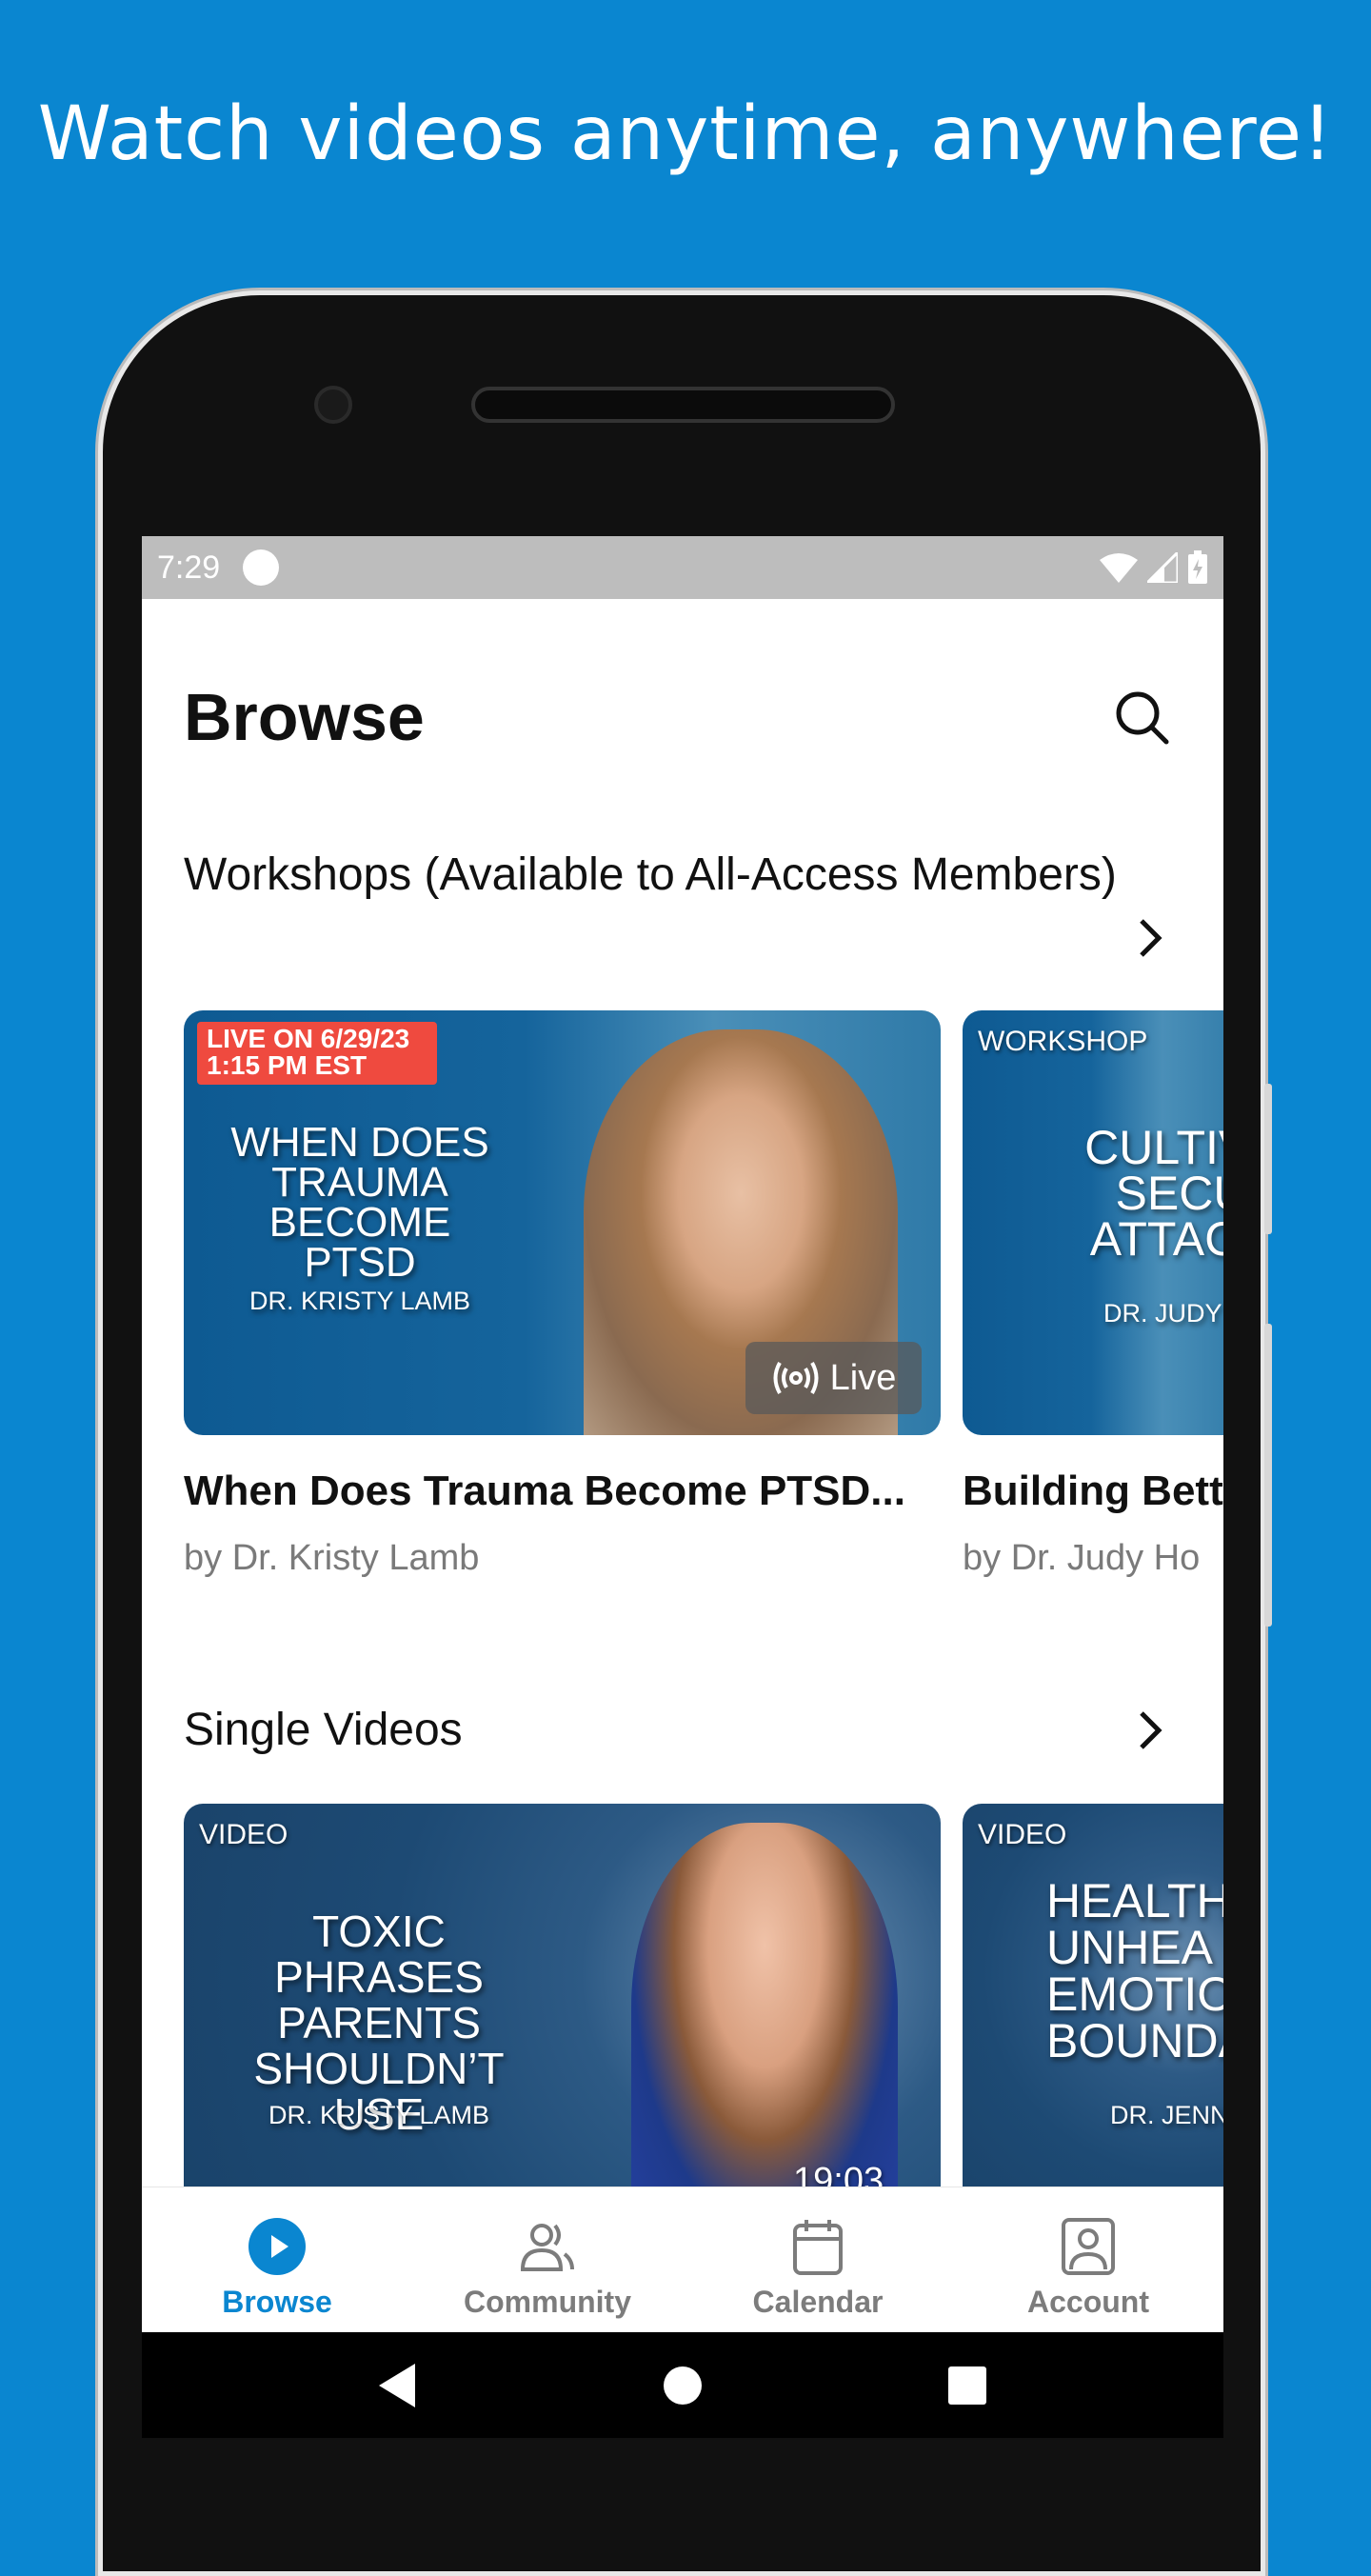 The width and height of the screenshot is (1371, 2576). I want to click on account-icon, so click(1088, 2246).